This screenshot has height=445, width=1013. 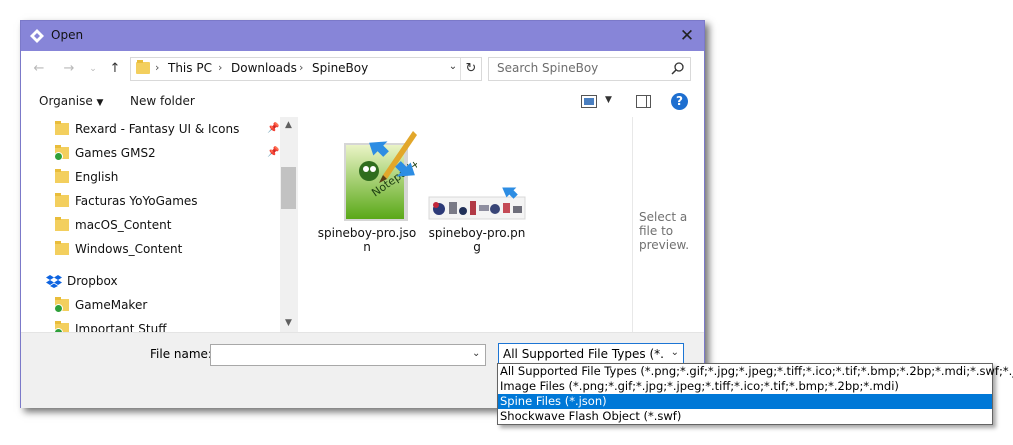 What do you see at coordinates (92, 281) in the screenshot?
I see `sidebar-item-label: Dropbox` at bounding box center [92, 281].